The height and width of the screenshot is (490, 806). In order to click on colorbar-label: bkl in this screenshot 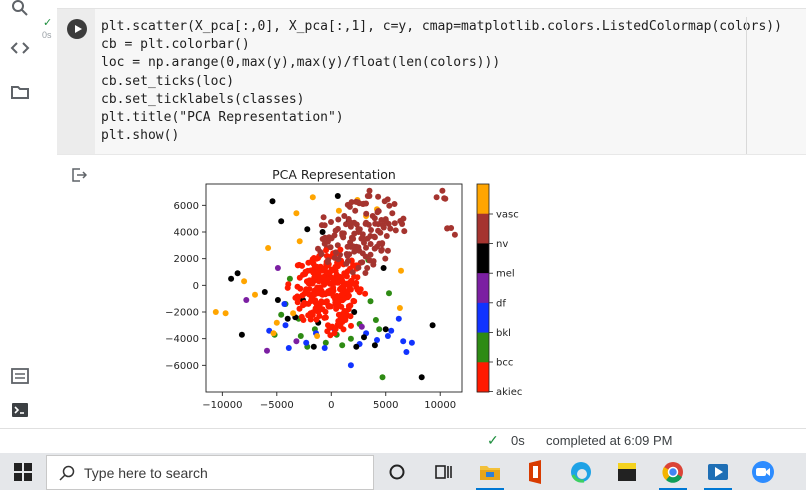, I will do `click(503, 333)`.